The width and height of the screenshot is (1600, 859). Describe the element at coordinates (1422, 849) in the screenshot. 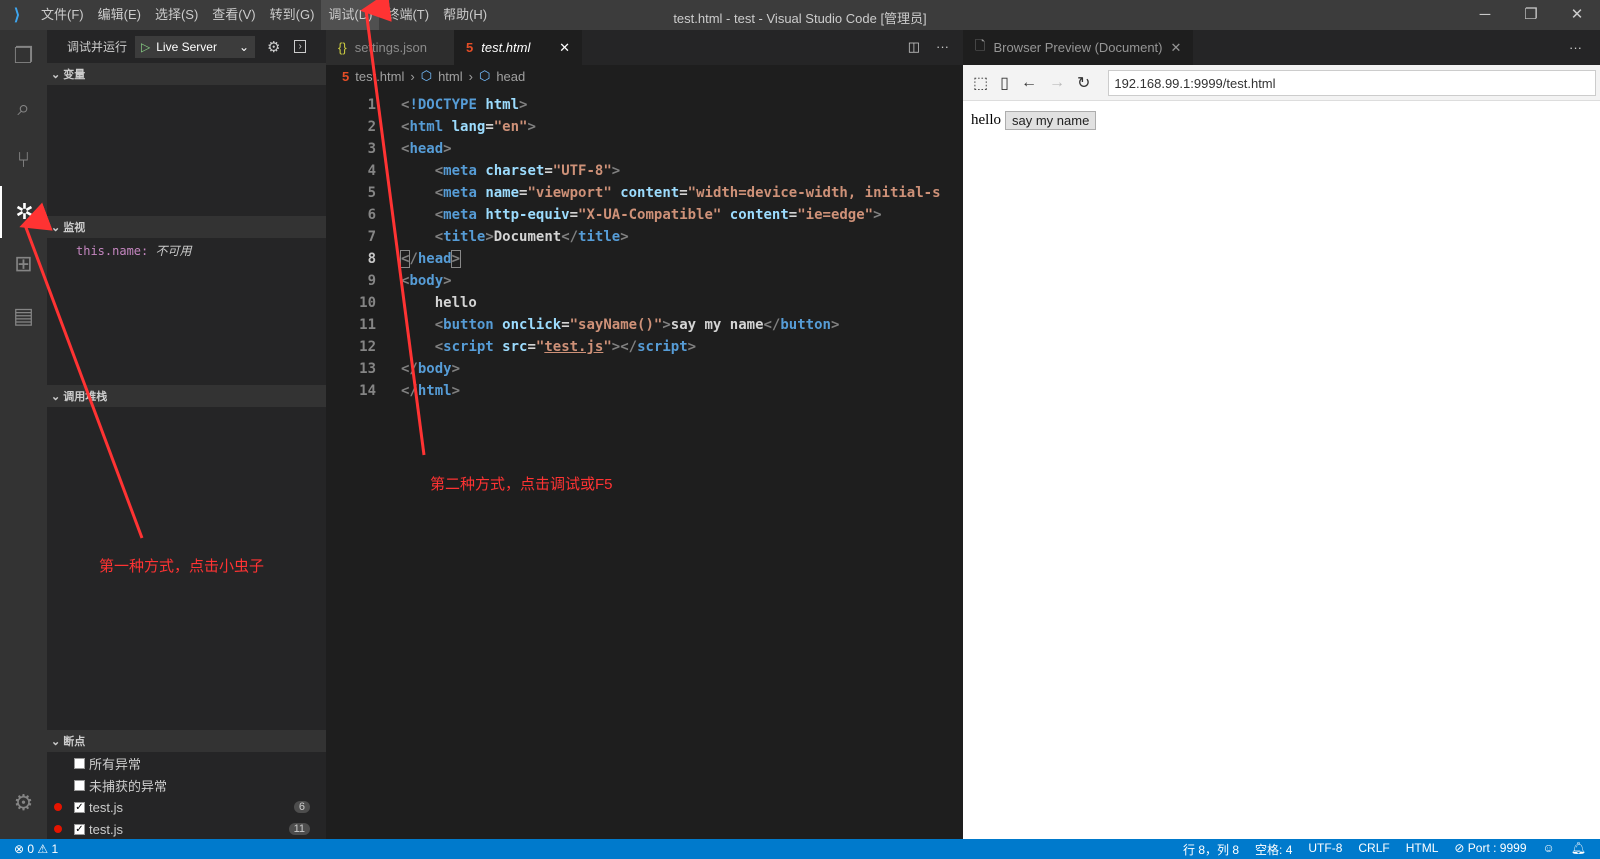

I see `language-mode: HTML` at that location.